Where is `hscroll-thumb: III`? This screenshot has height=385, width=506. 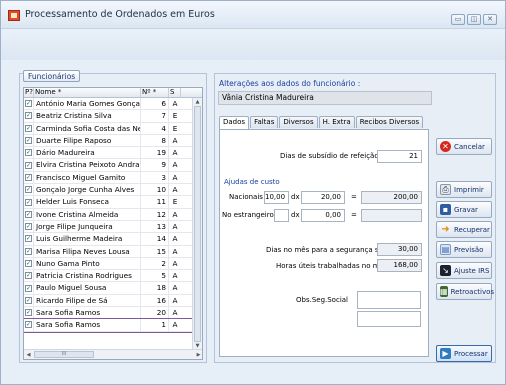 hscroll-thumb: III is located at coordinates (64, 354).